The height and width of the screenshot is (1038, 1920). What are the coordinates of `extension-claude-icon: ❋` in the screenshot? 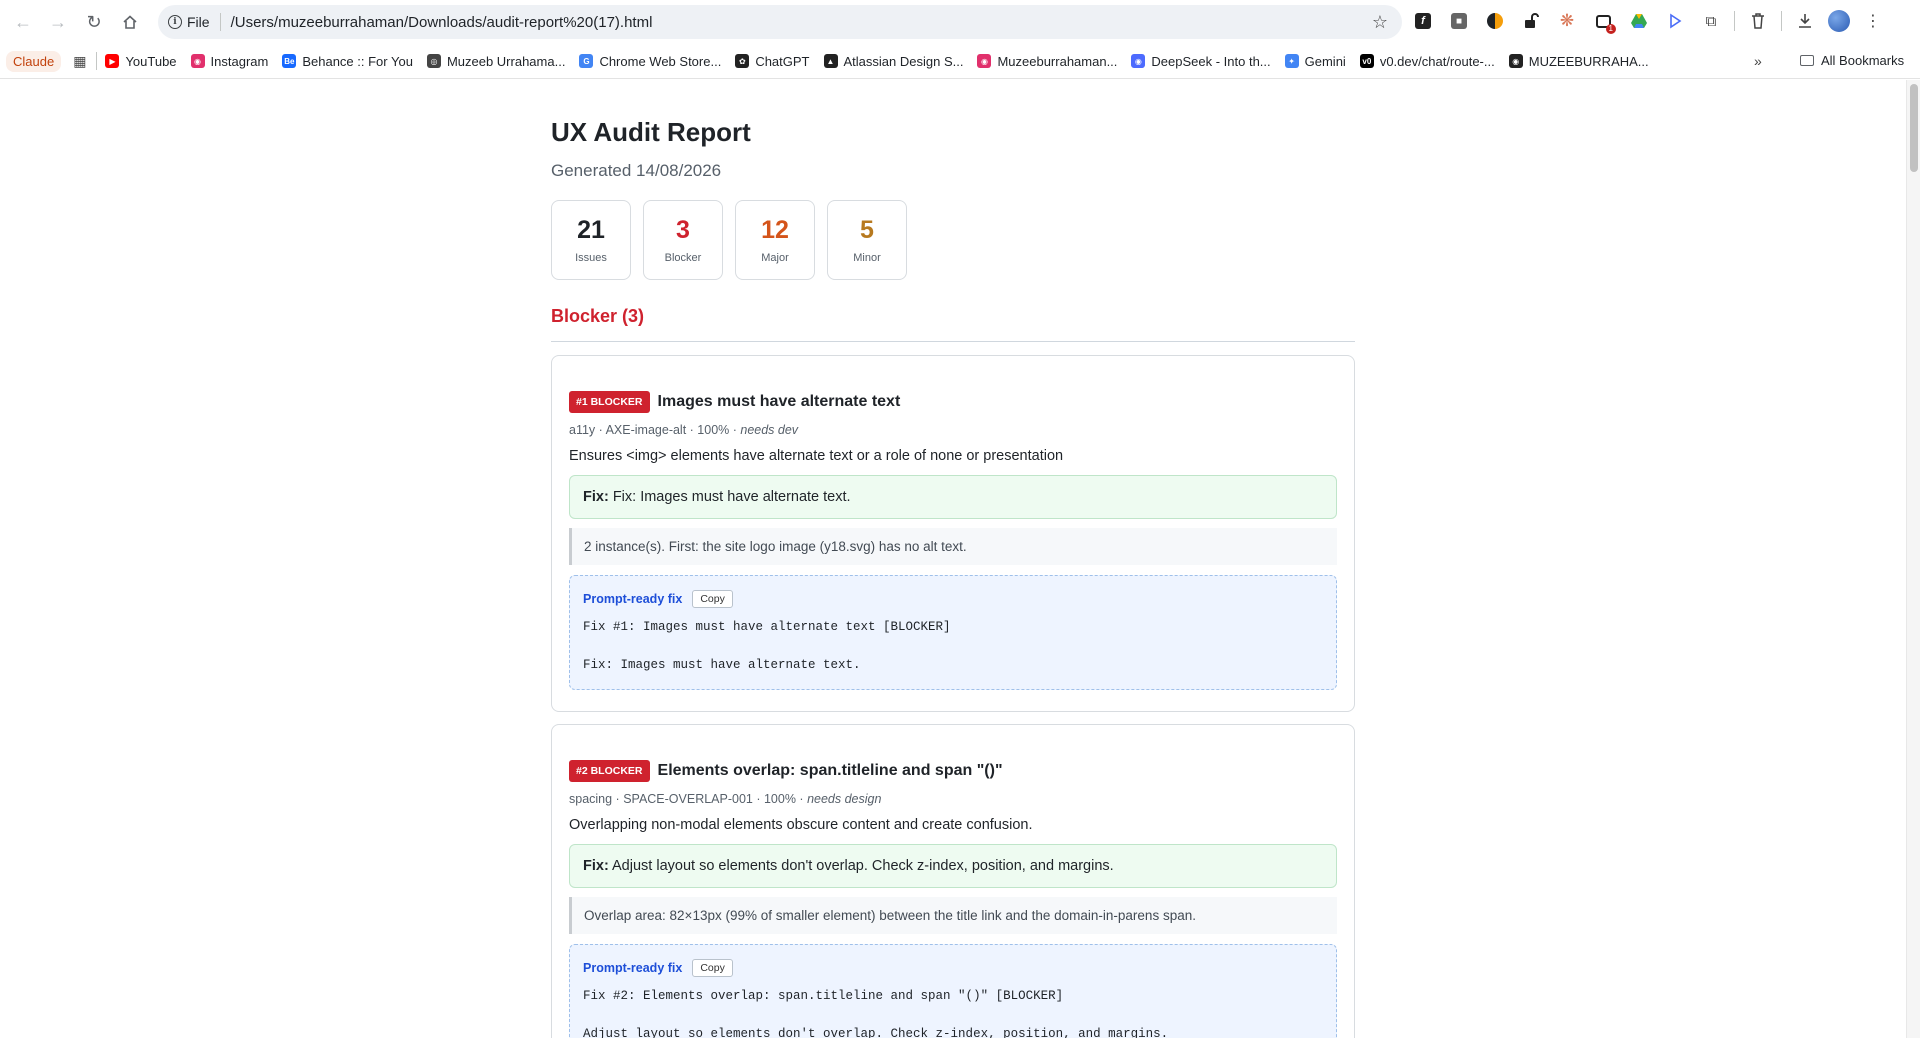 It's located at (1567, 21).